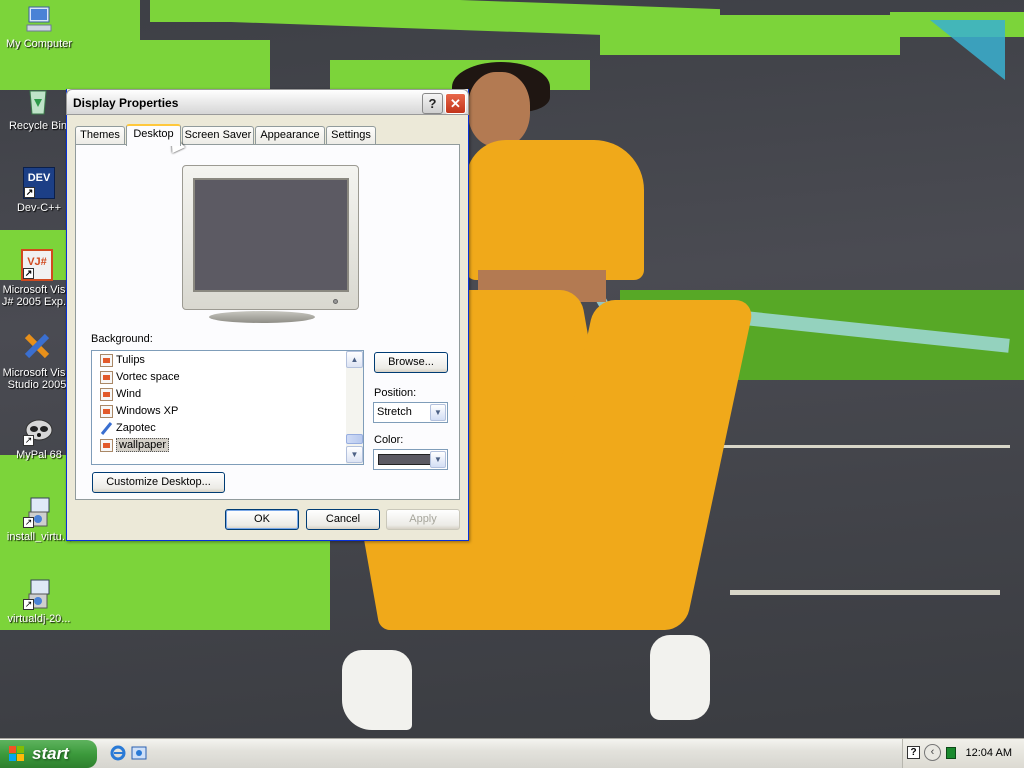 This screenshot has width=1024, height=768. Describe the element at coordinates (39, 208) in the screenshot. I see `desktop-icon-label: Dev-C++` at that location.